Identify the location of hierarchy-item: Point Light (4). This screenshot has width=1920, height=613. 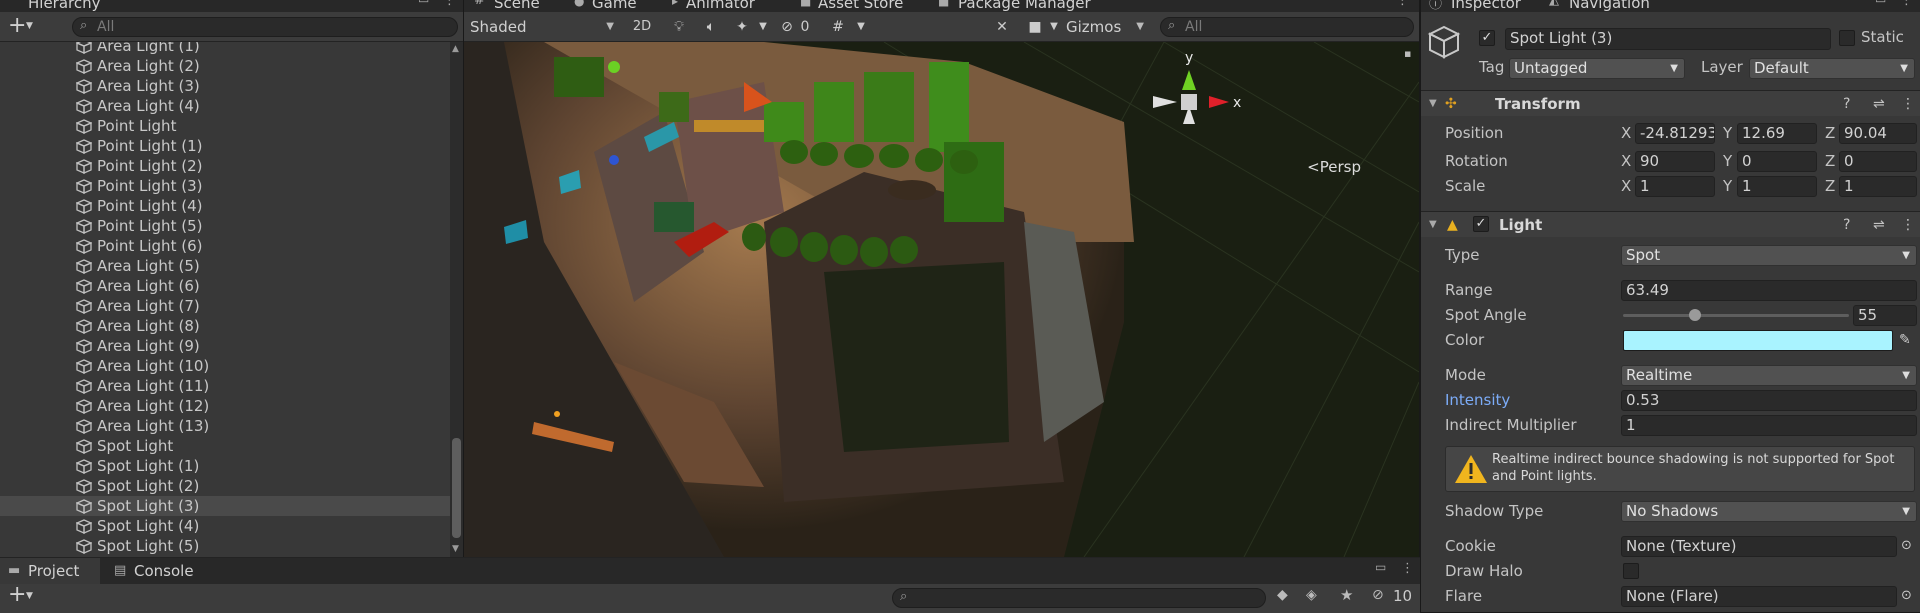
(225, 206).